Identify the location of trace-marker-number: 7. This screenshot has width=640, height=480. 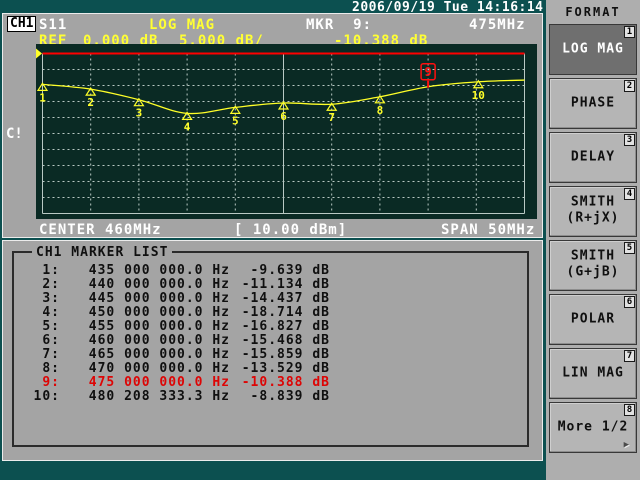
(331, 117).